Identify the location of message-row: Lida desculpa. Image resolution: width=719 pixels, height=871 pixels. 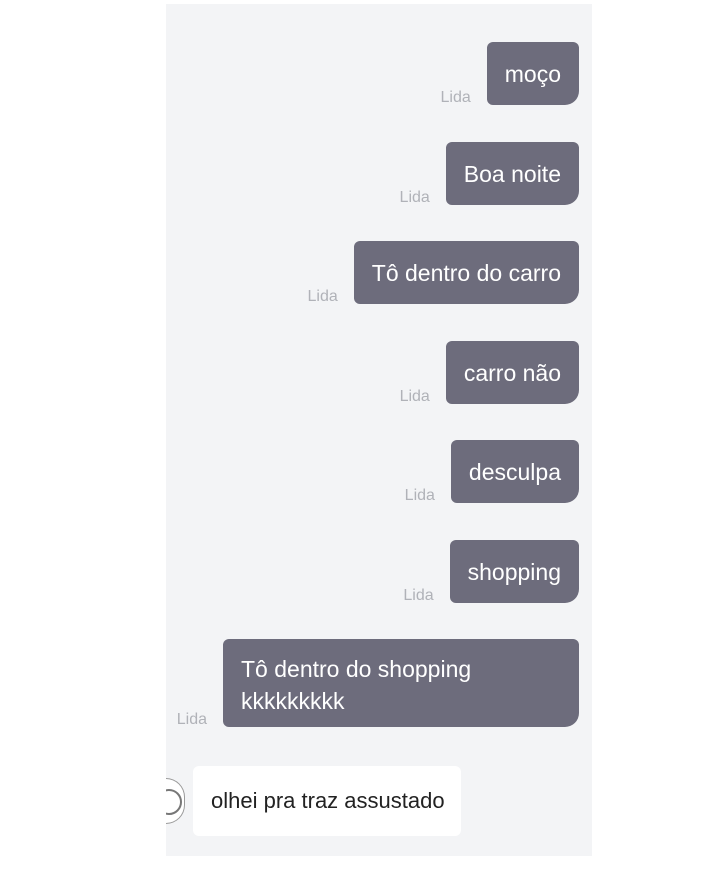
(491, 472).